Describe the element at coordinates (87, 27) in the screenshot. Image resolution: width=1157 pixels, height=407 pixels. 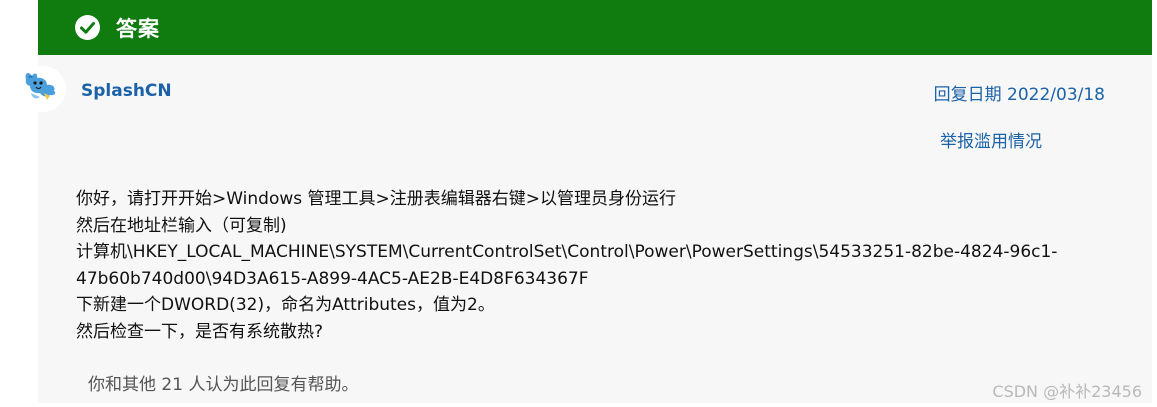
I see `check-circle-icon` at that location.